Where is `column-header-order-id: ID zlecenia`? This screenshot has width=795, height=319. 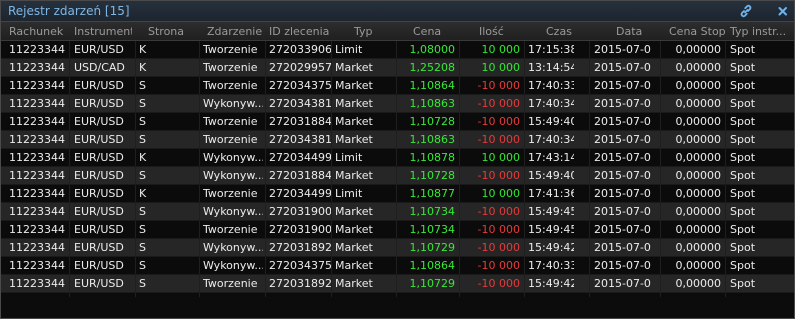 column-header-order-id: ID zlecenia is located at coordinates (300, 31).